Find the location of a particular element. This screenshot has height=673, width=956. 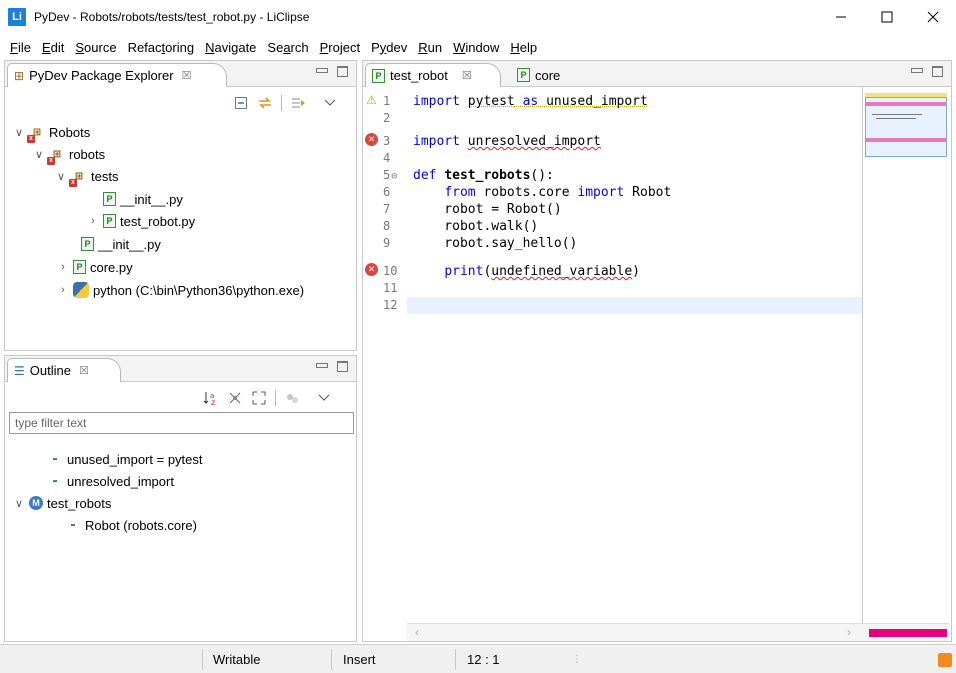

status-insert-mode: Insert is located at coordinates (359, 659).